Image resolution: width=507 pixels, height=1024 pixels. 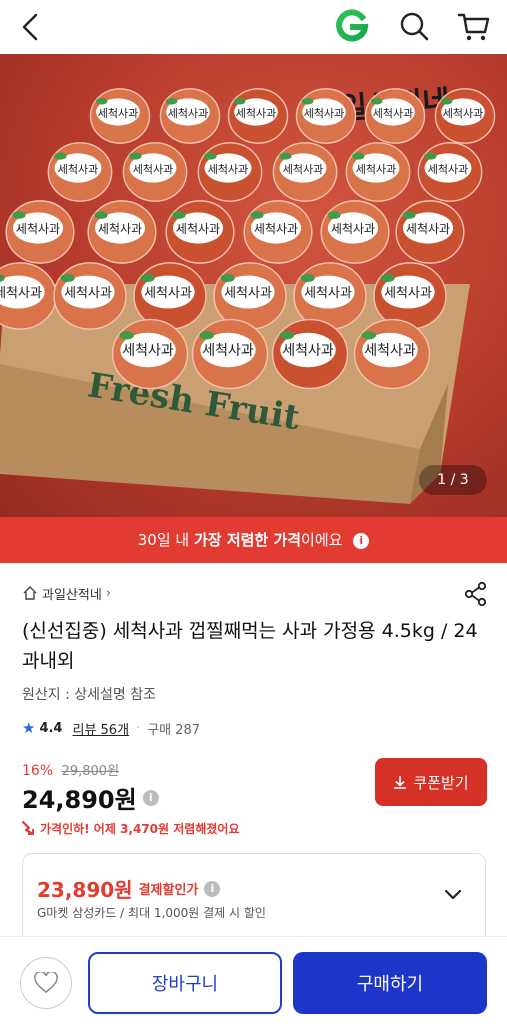 What do you see at coordinates (476, 594) in the screenshot?
I see `share-icon` at bounding box center [476, 594].